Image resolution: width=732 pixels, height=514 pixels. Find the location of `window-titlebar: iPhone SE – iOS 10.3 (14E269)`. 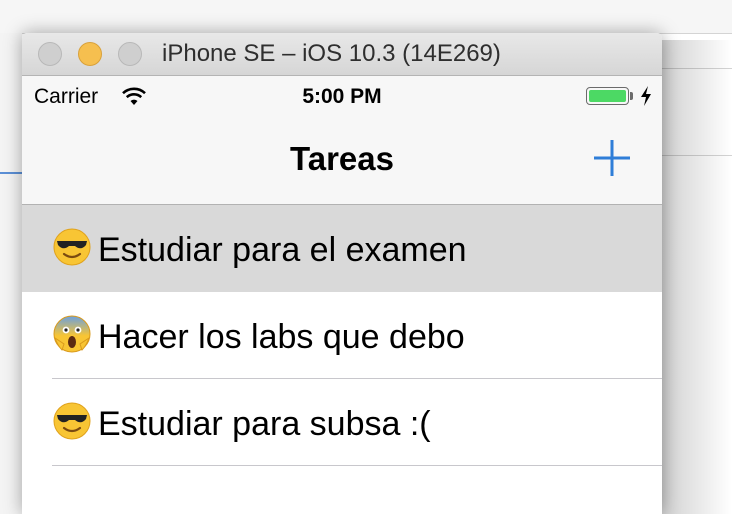

window-titlebar: iPhone SE – iOS 10.3 (14E269) is located at coordinates (342, 54).